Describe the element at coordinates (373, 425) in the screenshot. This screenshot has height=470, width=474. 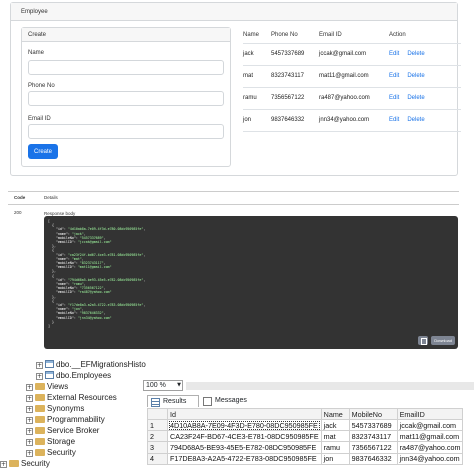
I see `cell-mobile: 5457337689` at that location.